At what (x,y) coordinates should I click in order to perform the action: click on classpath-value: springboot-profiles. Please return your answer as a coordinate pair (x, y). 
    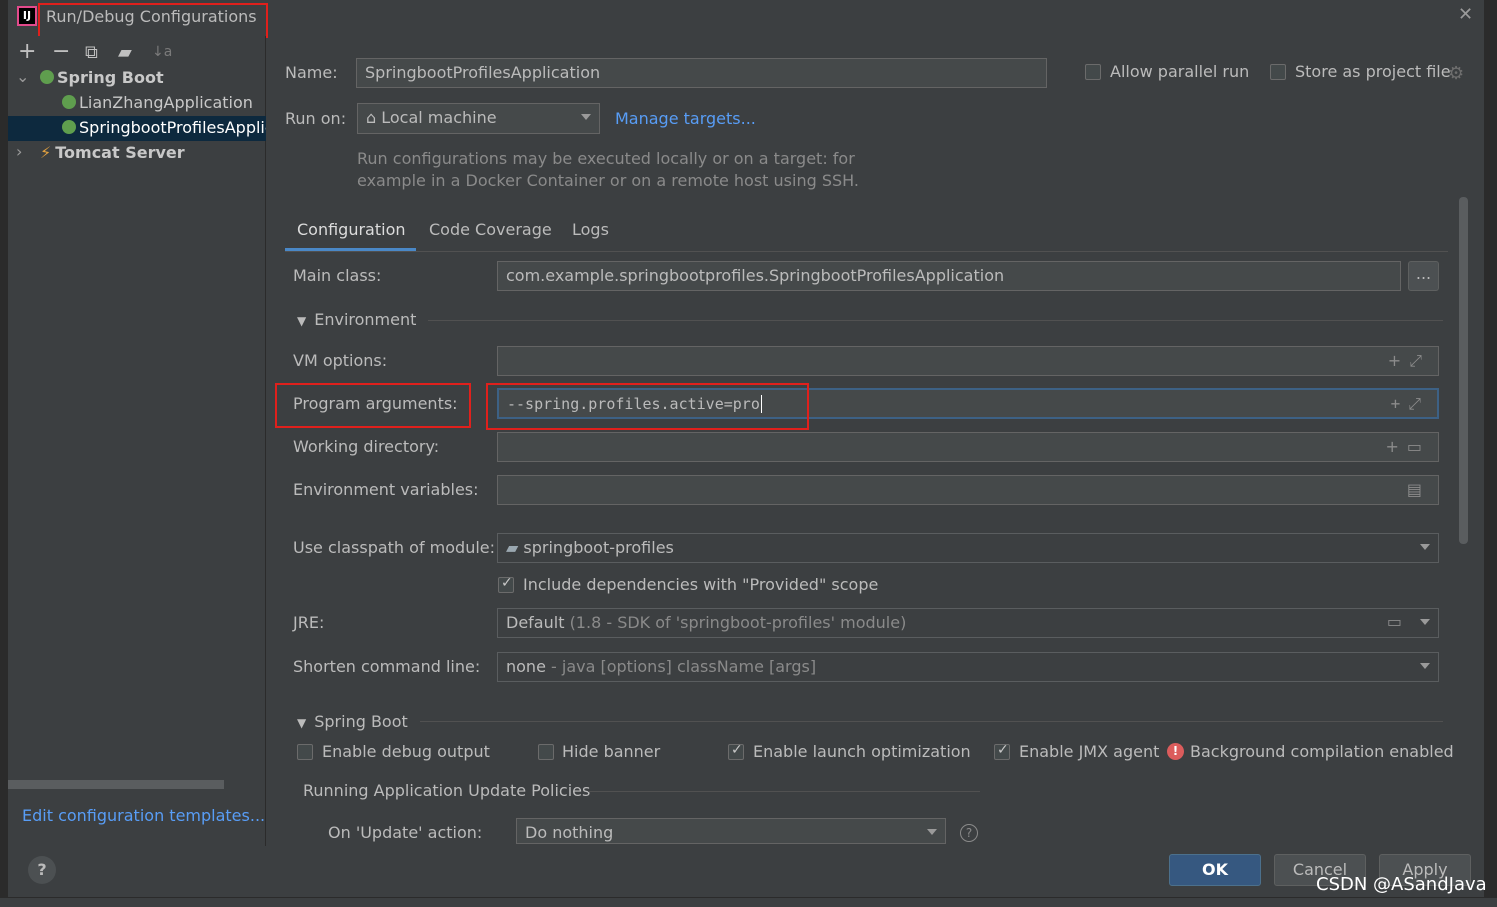
    Looking at the image, I should click on (598, 547).